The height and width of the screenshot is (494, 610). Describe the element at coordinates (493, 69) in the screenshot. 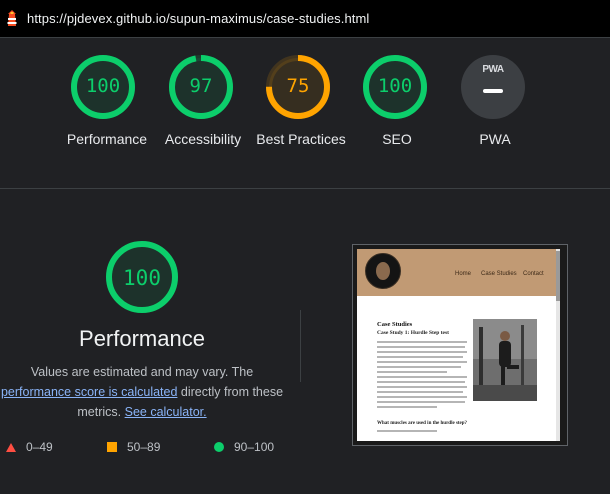

I see `pwa-label-icon: PWA` at that location.